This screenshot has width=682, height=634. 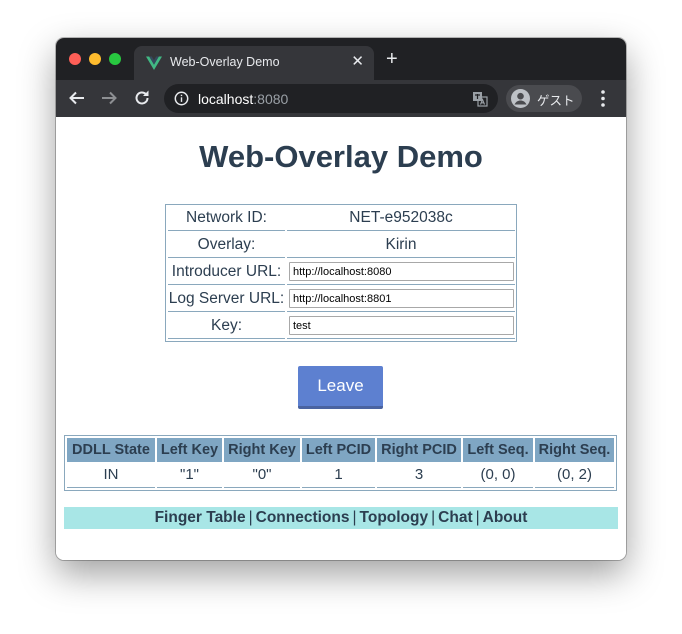 I want to click on header-right-key: Right Key, so click(x=262, y=450).